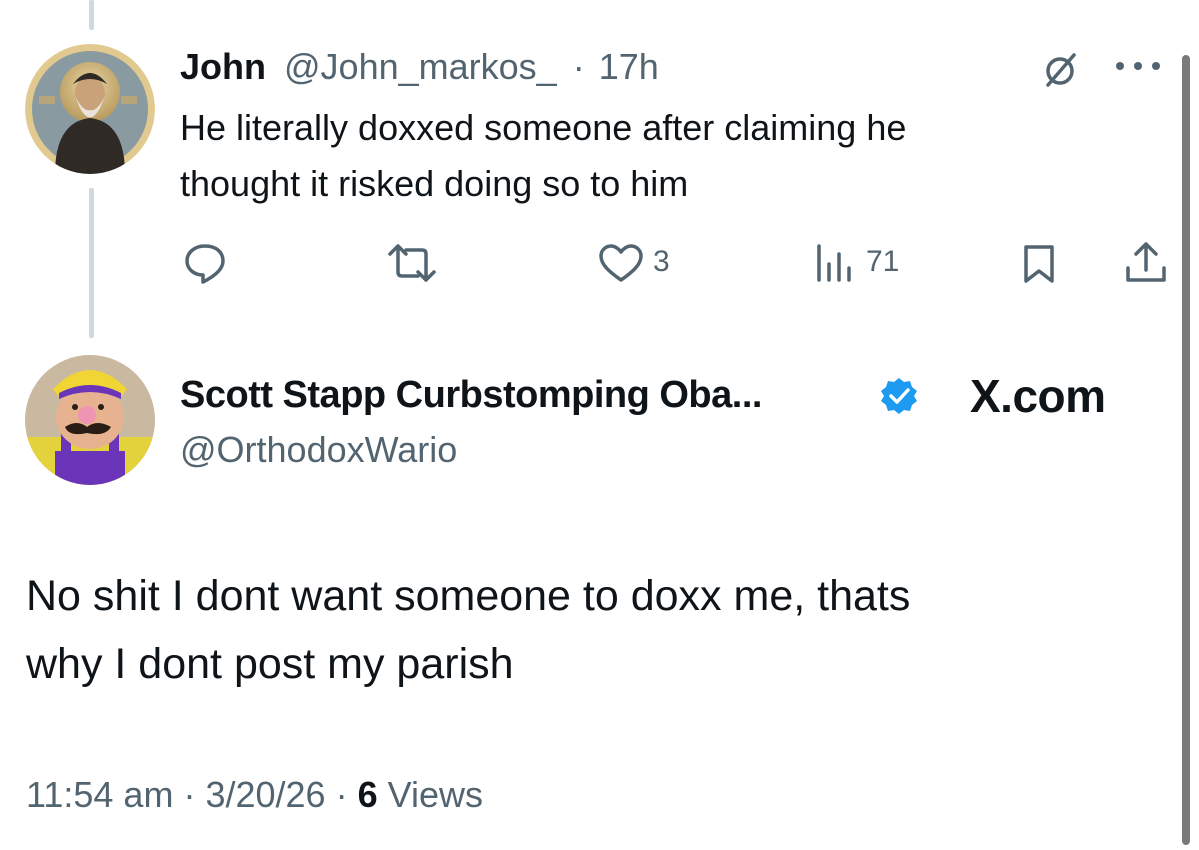  I want to click on retweet-icon, so click(412, 263).